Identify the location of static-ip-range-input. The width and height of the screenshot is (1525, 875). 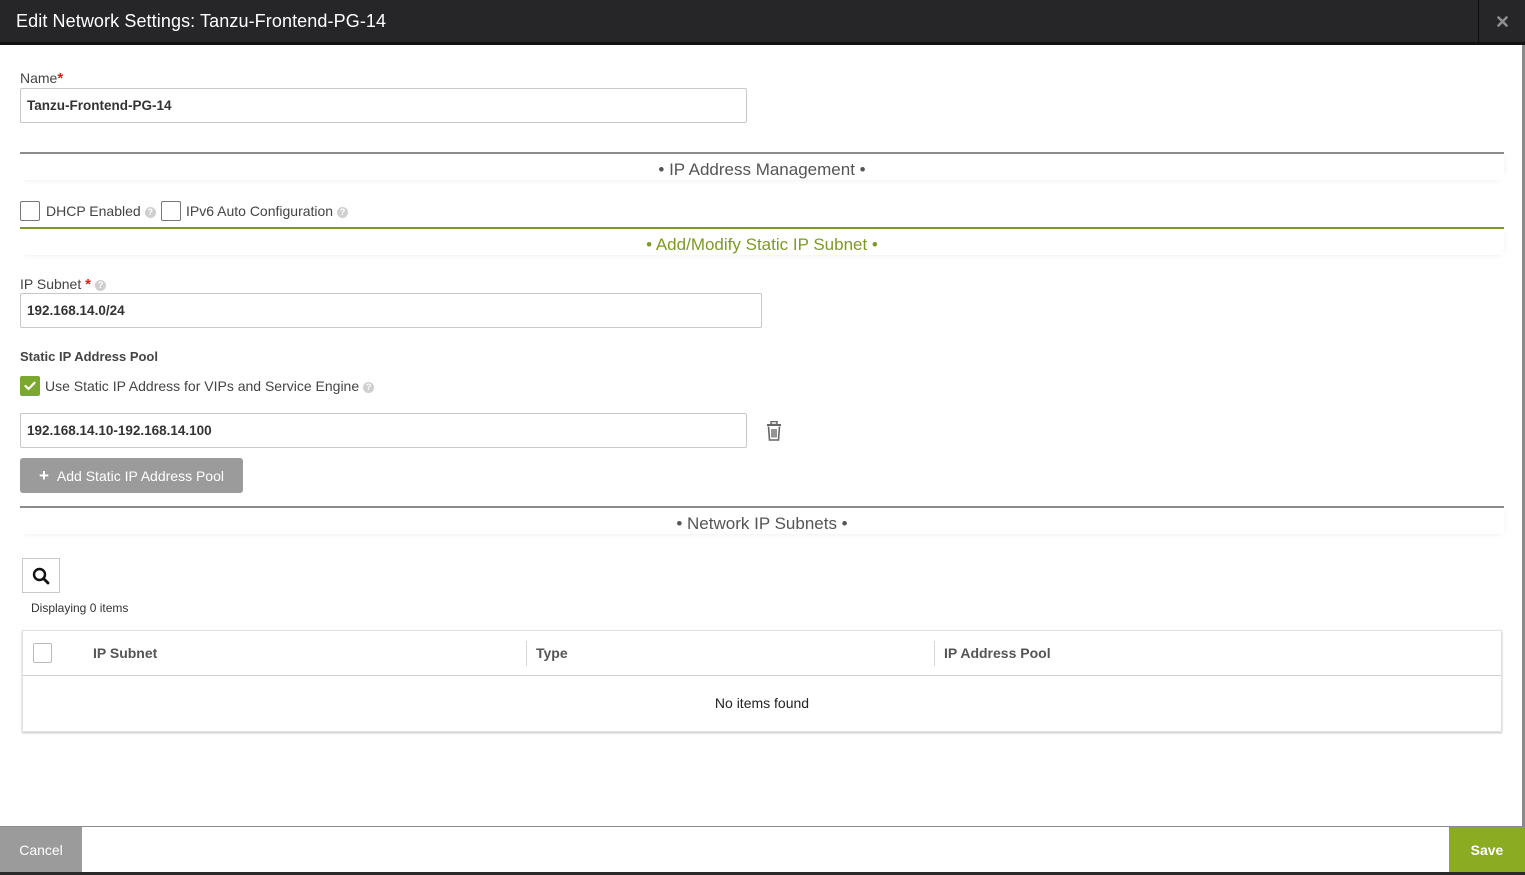
(383, 430).